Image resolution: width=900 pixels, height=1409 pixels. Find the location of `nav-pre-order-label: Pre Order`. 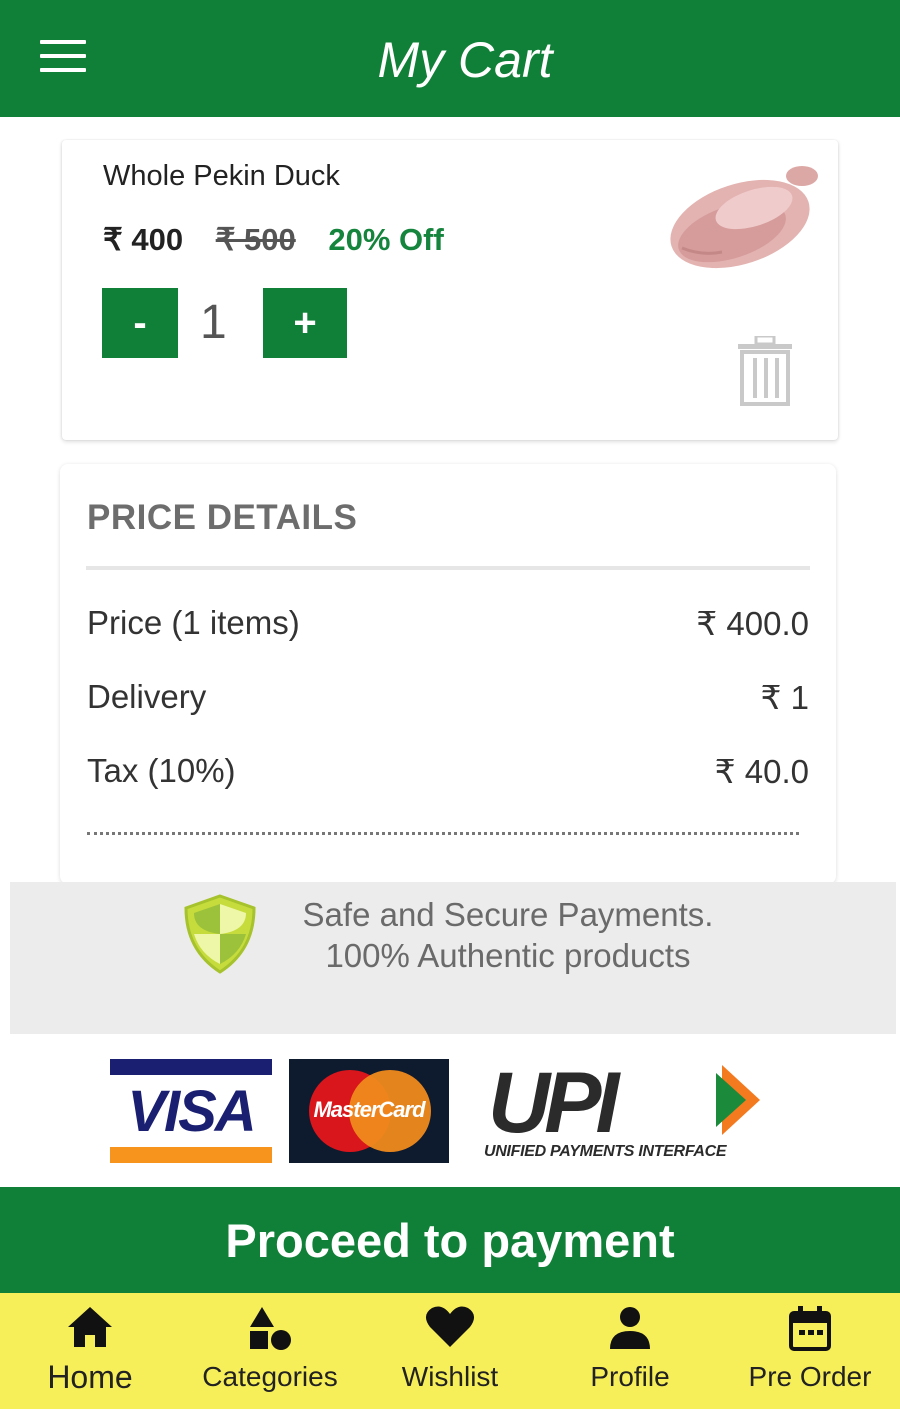

nav-pre-order-label: Pre Order is located at coordinates (810, 1376).